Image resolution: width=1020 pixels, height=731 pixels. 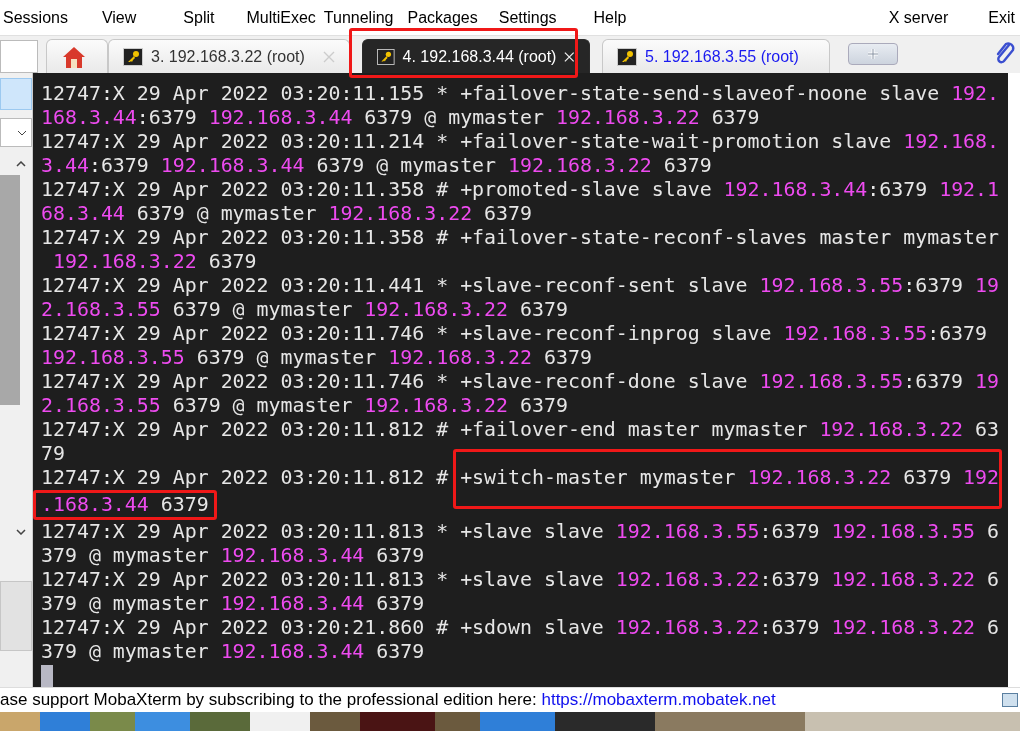 I want to click on paperclip-icon, so click(x=1005, y=53).